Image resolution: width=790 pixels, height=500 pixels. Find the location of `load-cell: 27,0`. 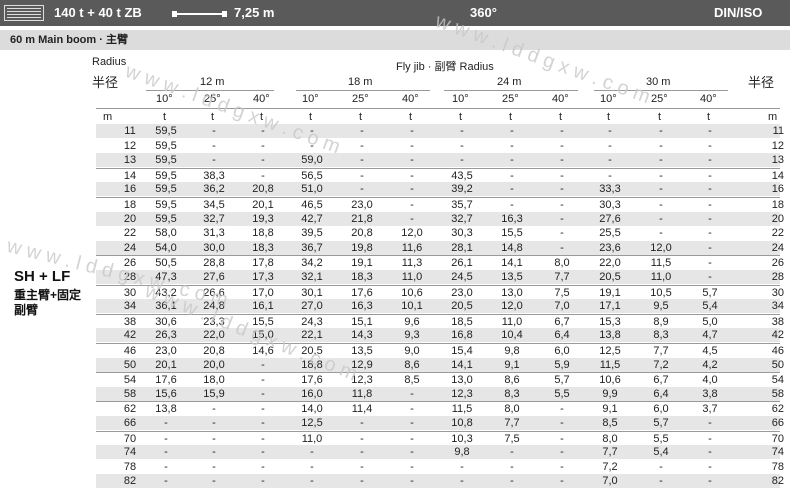

load-cell: 27,0 is located at coordinates (312, 306).